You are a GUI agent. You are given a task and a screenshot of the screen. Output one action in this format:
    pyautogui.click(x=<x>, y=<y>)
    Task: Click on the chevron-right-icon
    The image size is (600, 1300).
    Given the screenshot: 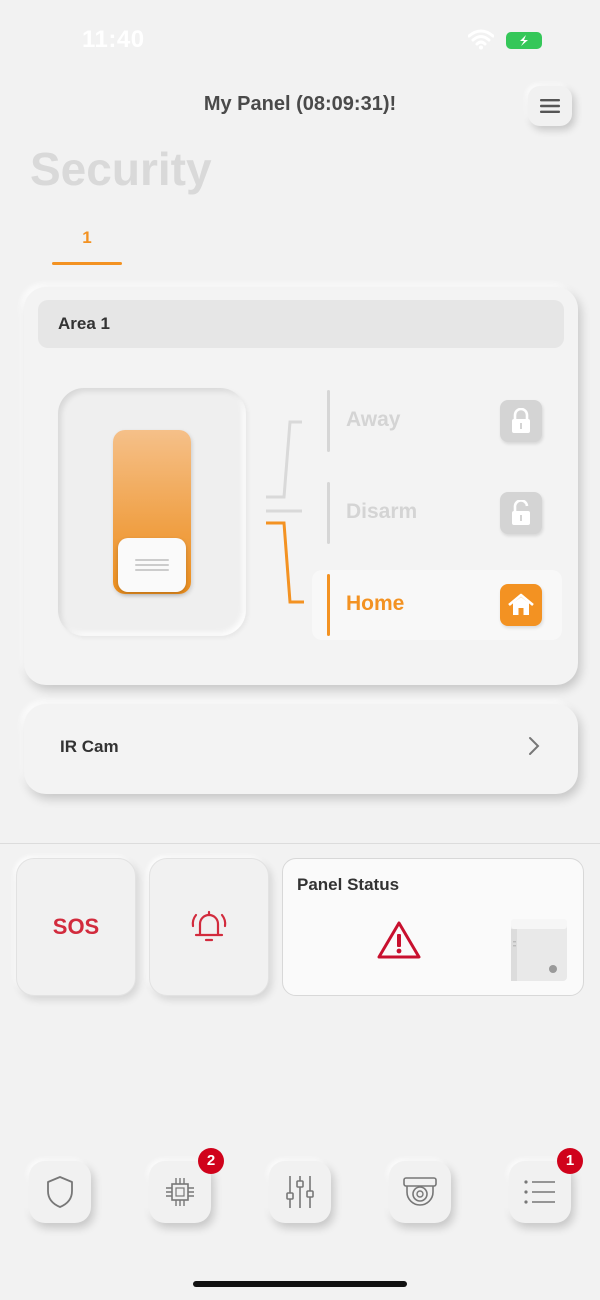 What is the action you would take?
    pyautogui.click(x=534, y=746)
    